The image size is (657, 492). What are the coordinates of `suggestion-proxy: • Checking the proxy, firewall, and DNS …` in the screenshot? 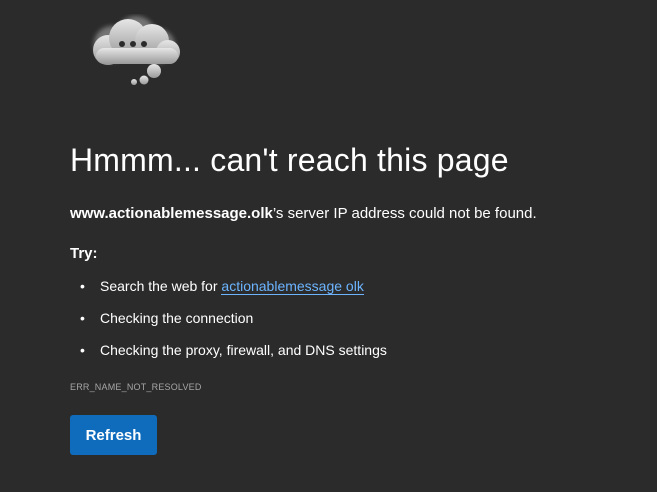 It's located at (228, 358).